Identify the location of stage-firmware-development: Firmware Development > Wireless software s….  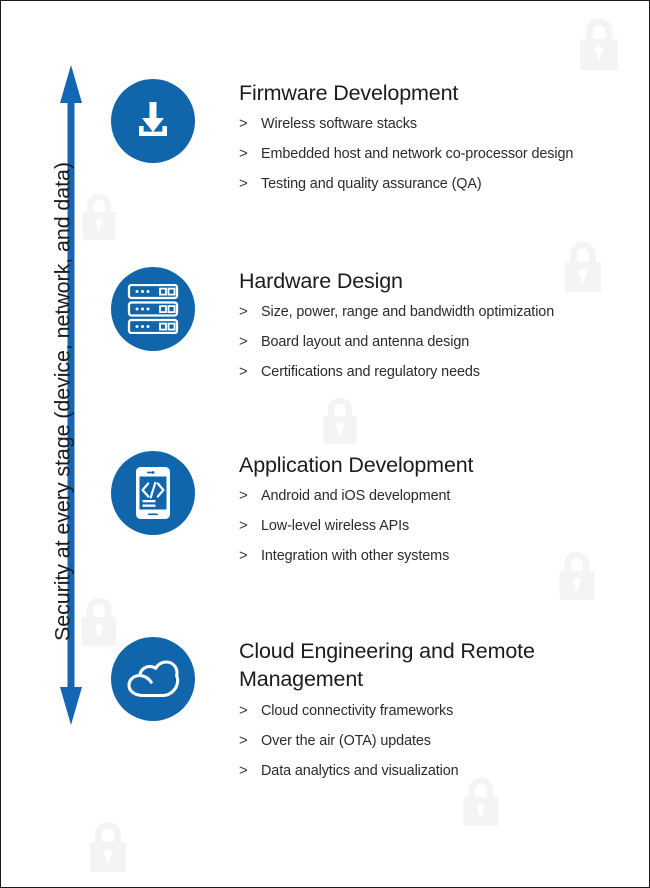
(375, 141).